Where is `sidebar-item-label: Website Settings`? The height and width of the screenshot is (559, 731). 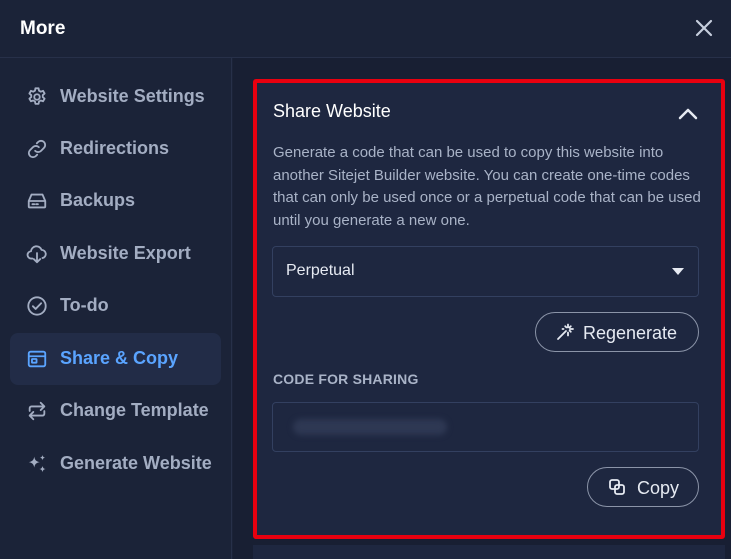 sidebar-item-label: Website Settings is located at coordinates (132, 96).